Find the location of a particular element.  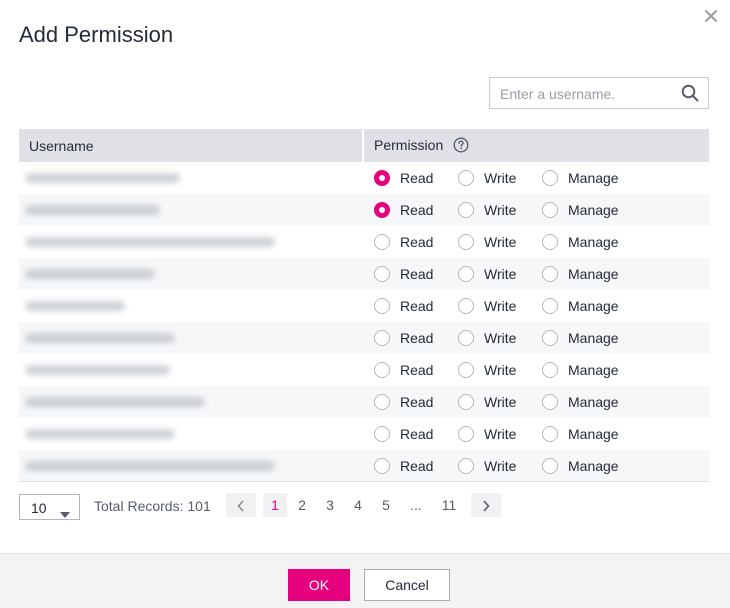

cancel-button: Cancel is located at coordinates (407, 585).